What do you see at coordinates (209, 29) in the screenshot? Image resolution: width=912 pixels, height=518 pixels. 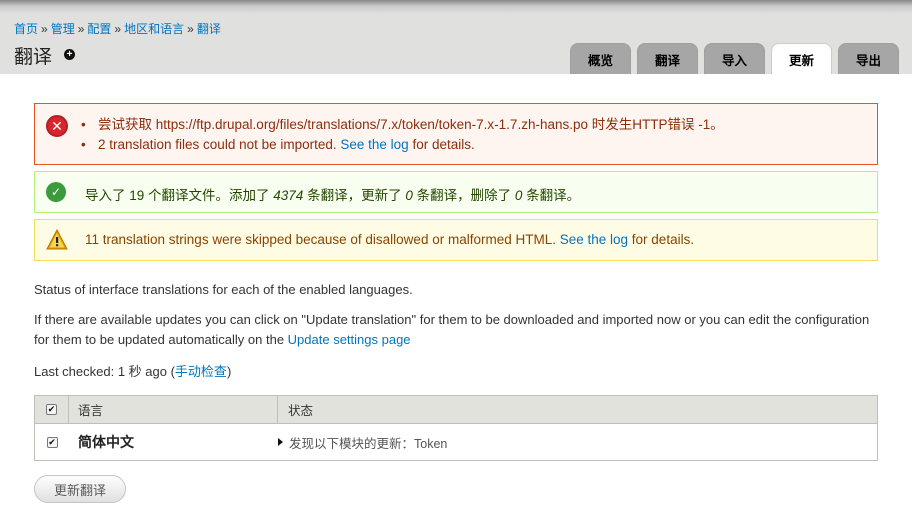 I see `breadcrumb-translate: 翻译` at bounding box center [209, 29].